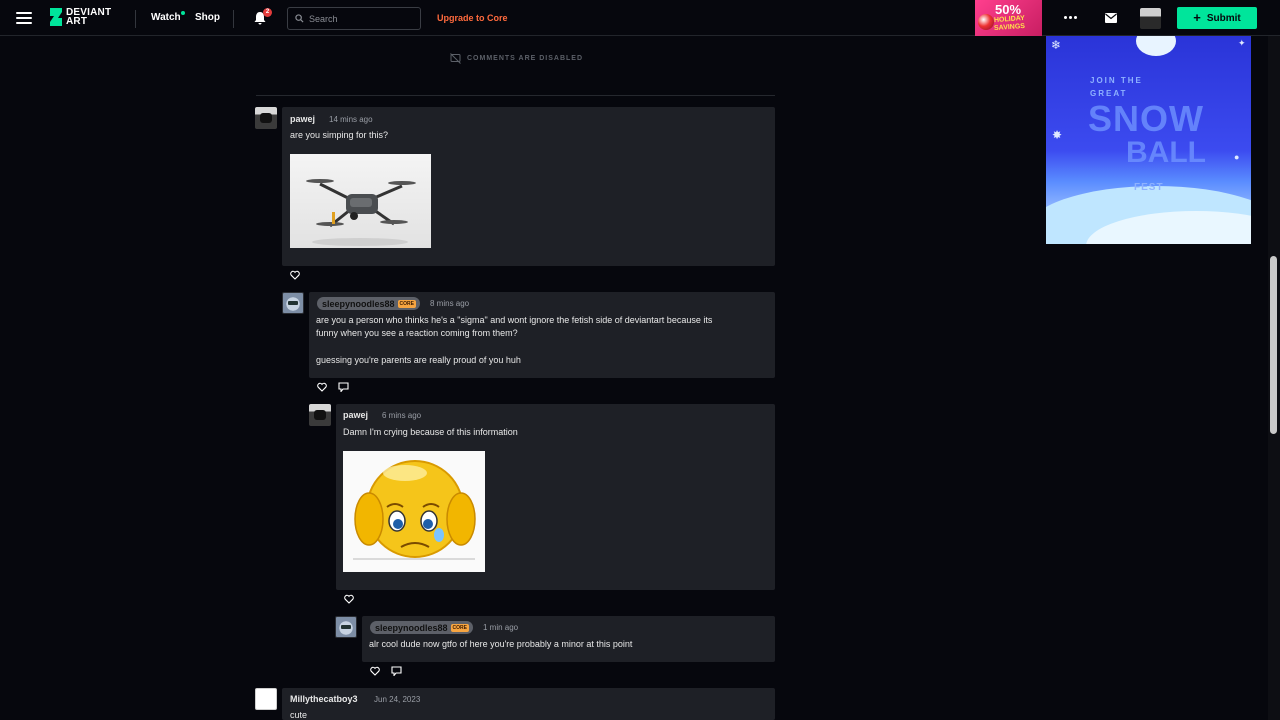 The height and width of the screenshot is (720, 1280). Describe the element at coordinates (339, 135) in the screenshot. I see `comment-text: are you simping for this?` at that location.